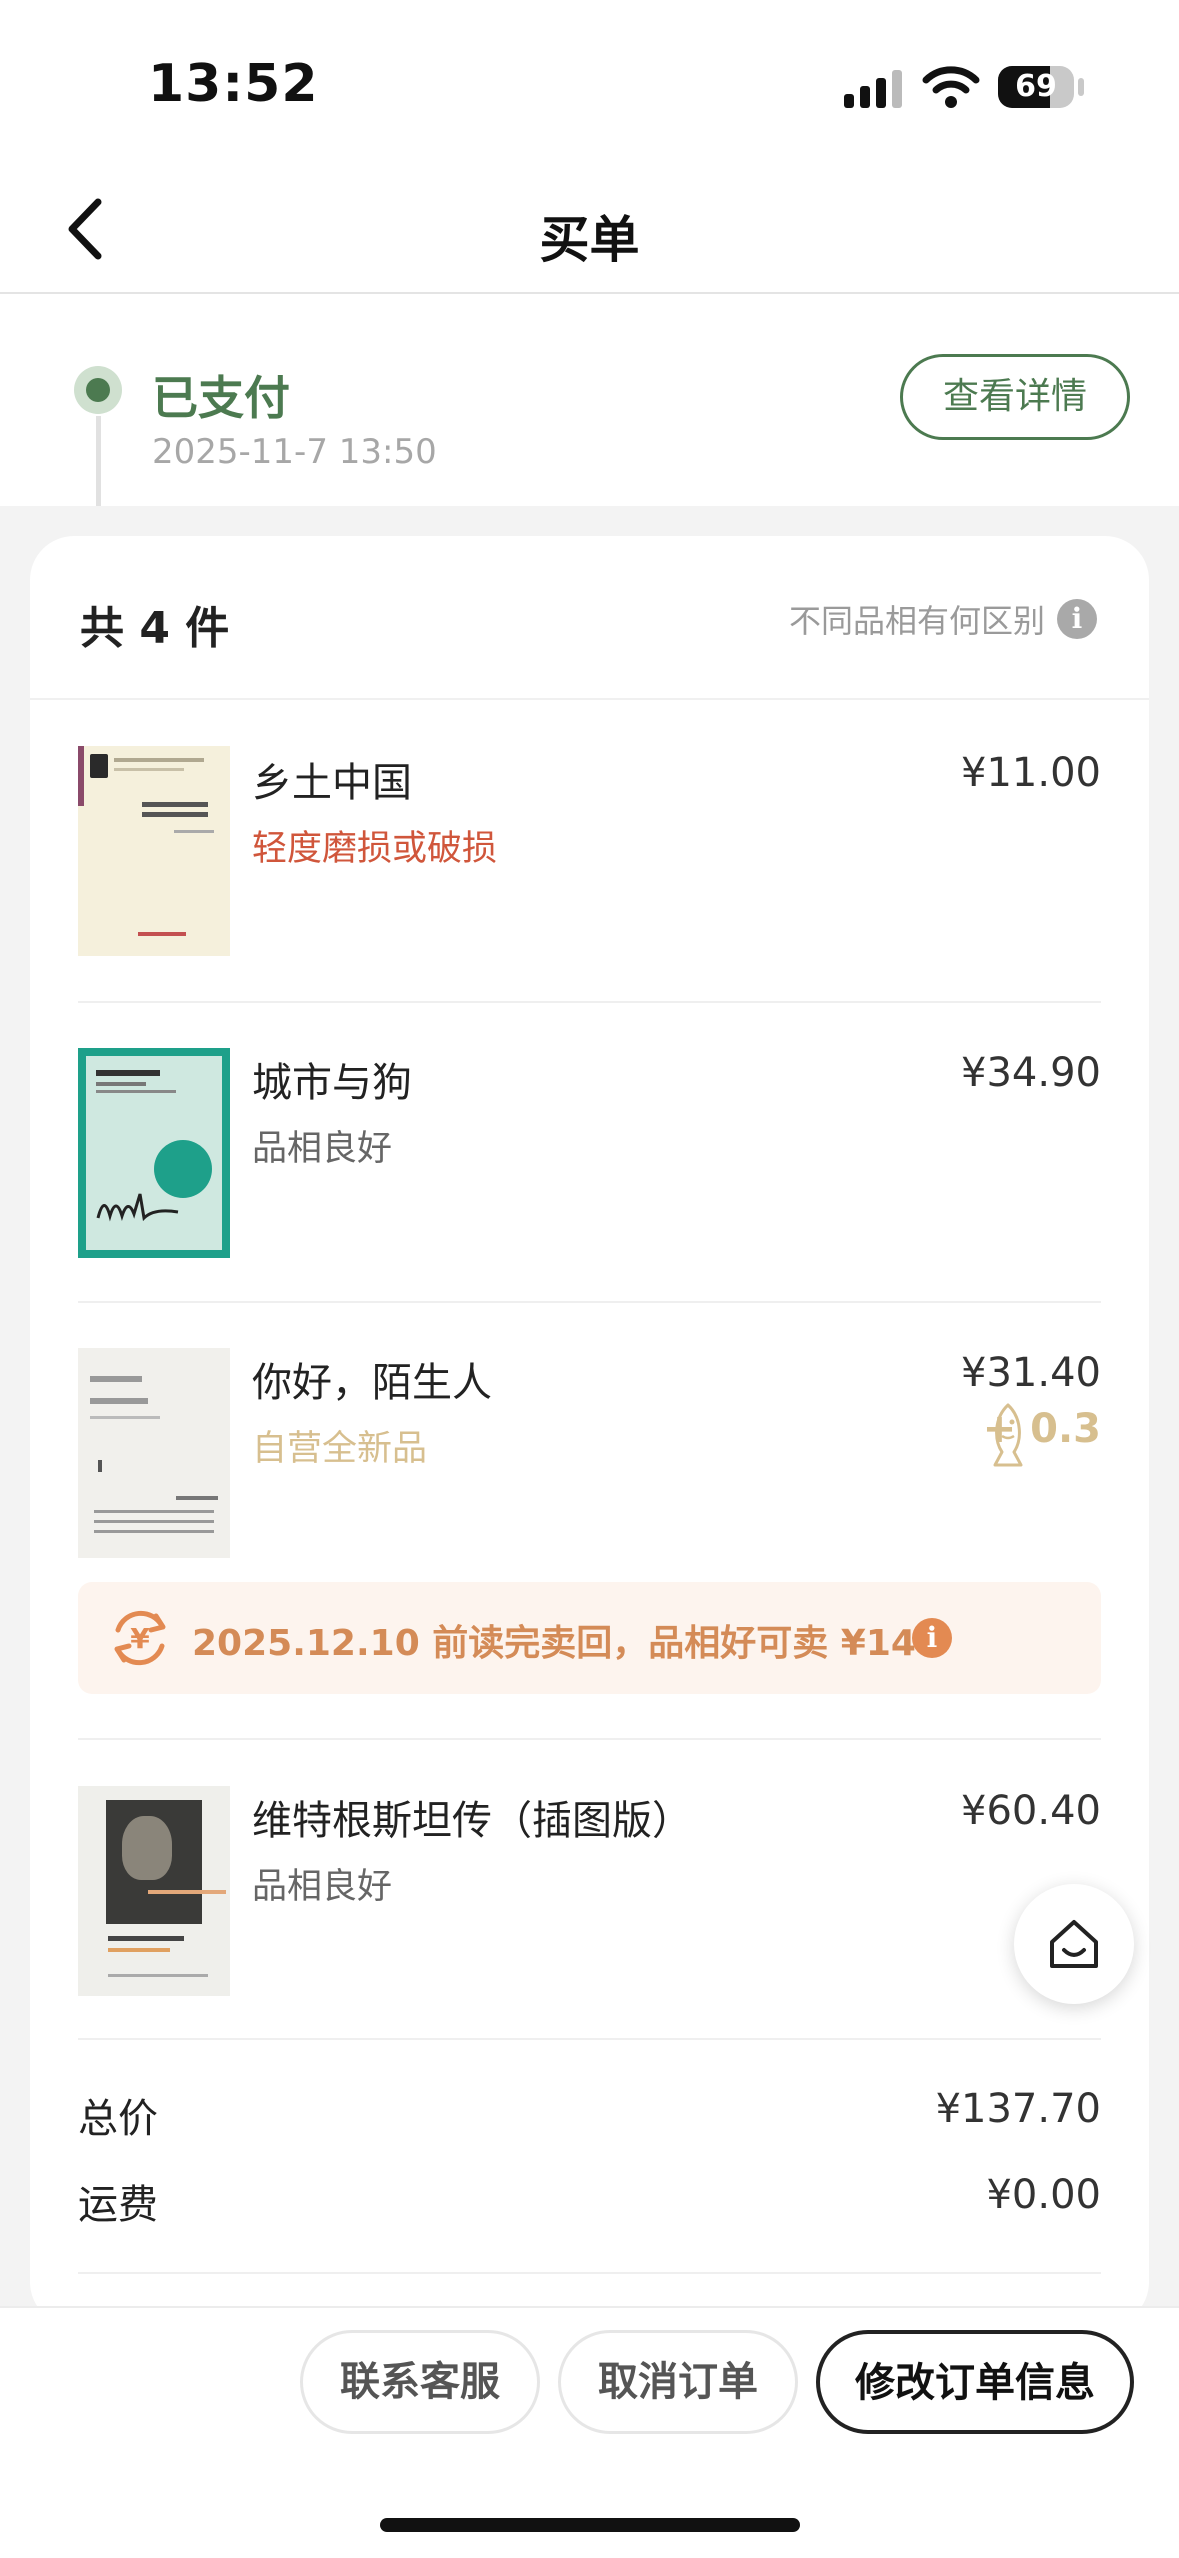 The width and height of the screenshot is (1179, 2558). Describe the element at coordinates (590, 2525) in the screenshot. I see `home-indicator` at that location.